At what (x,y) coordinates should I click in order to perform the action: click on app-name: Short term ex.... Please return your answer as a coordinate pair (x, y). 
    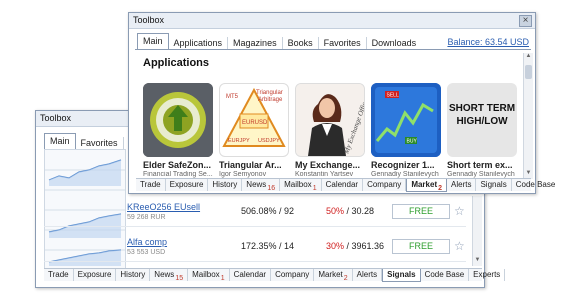
    Looking at the image, I should click on (482, 165).